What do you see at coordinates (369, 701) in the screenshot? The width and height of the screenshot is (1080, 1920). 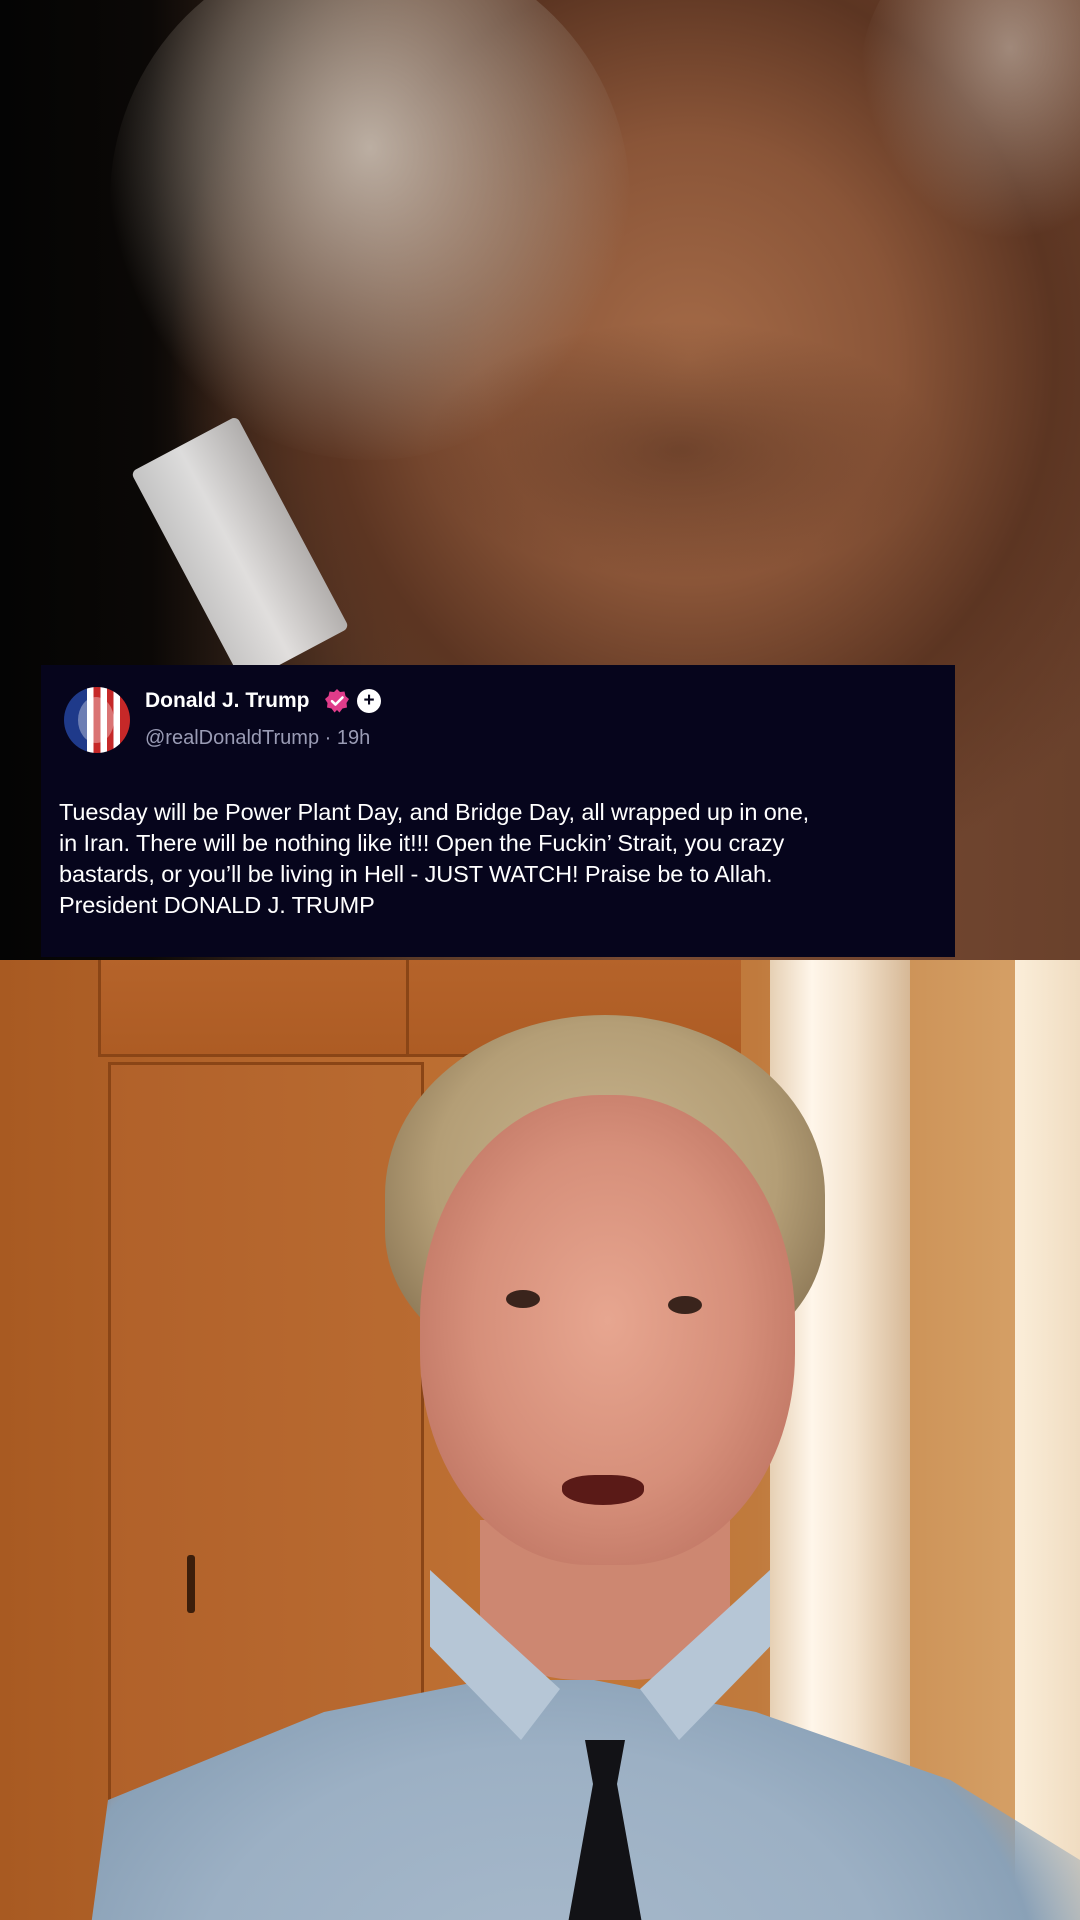 I see `plus-icon: +` at bounding box center [369, 701].